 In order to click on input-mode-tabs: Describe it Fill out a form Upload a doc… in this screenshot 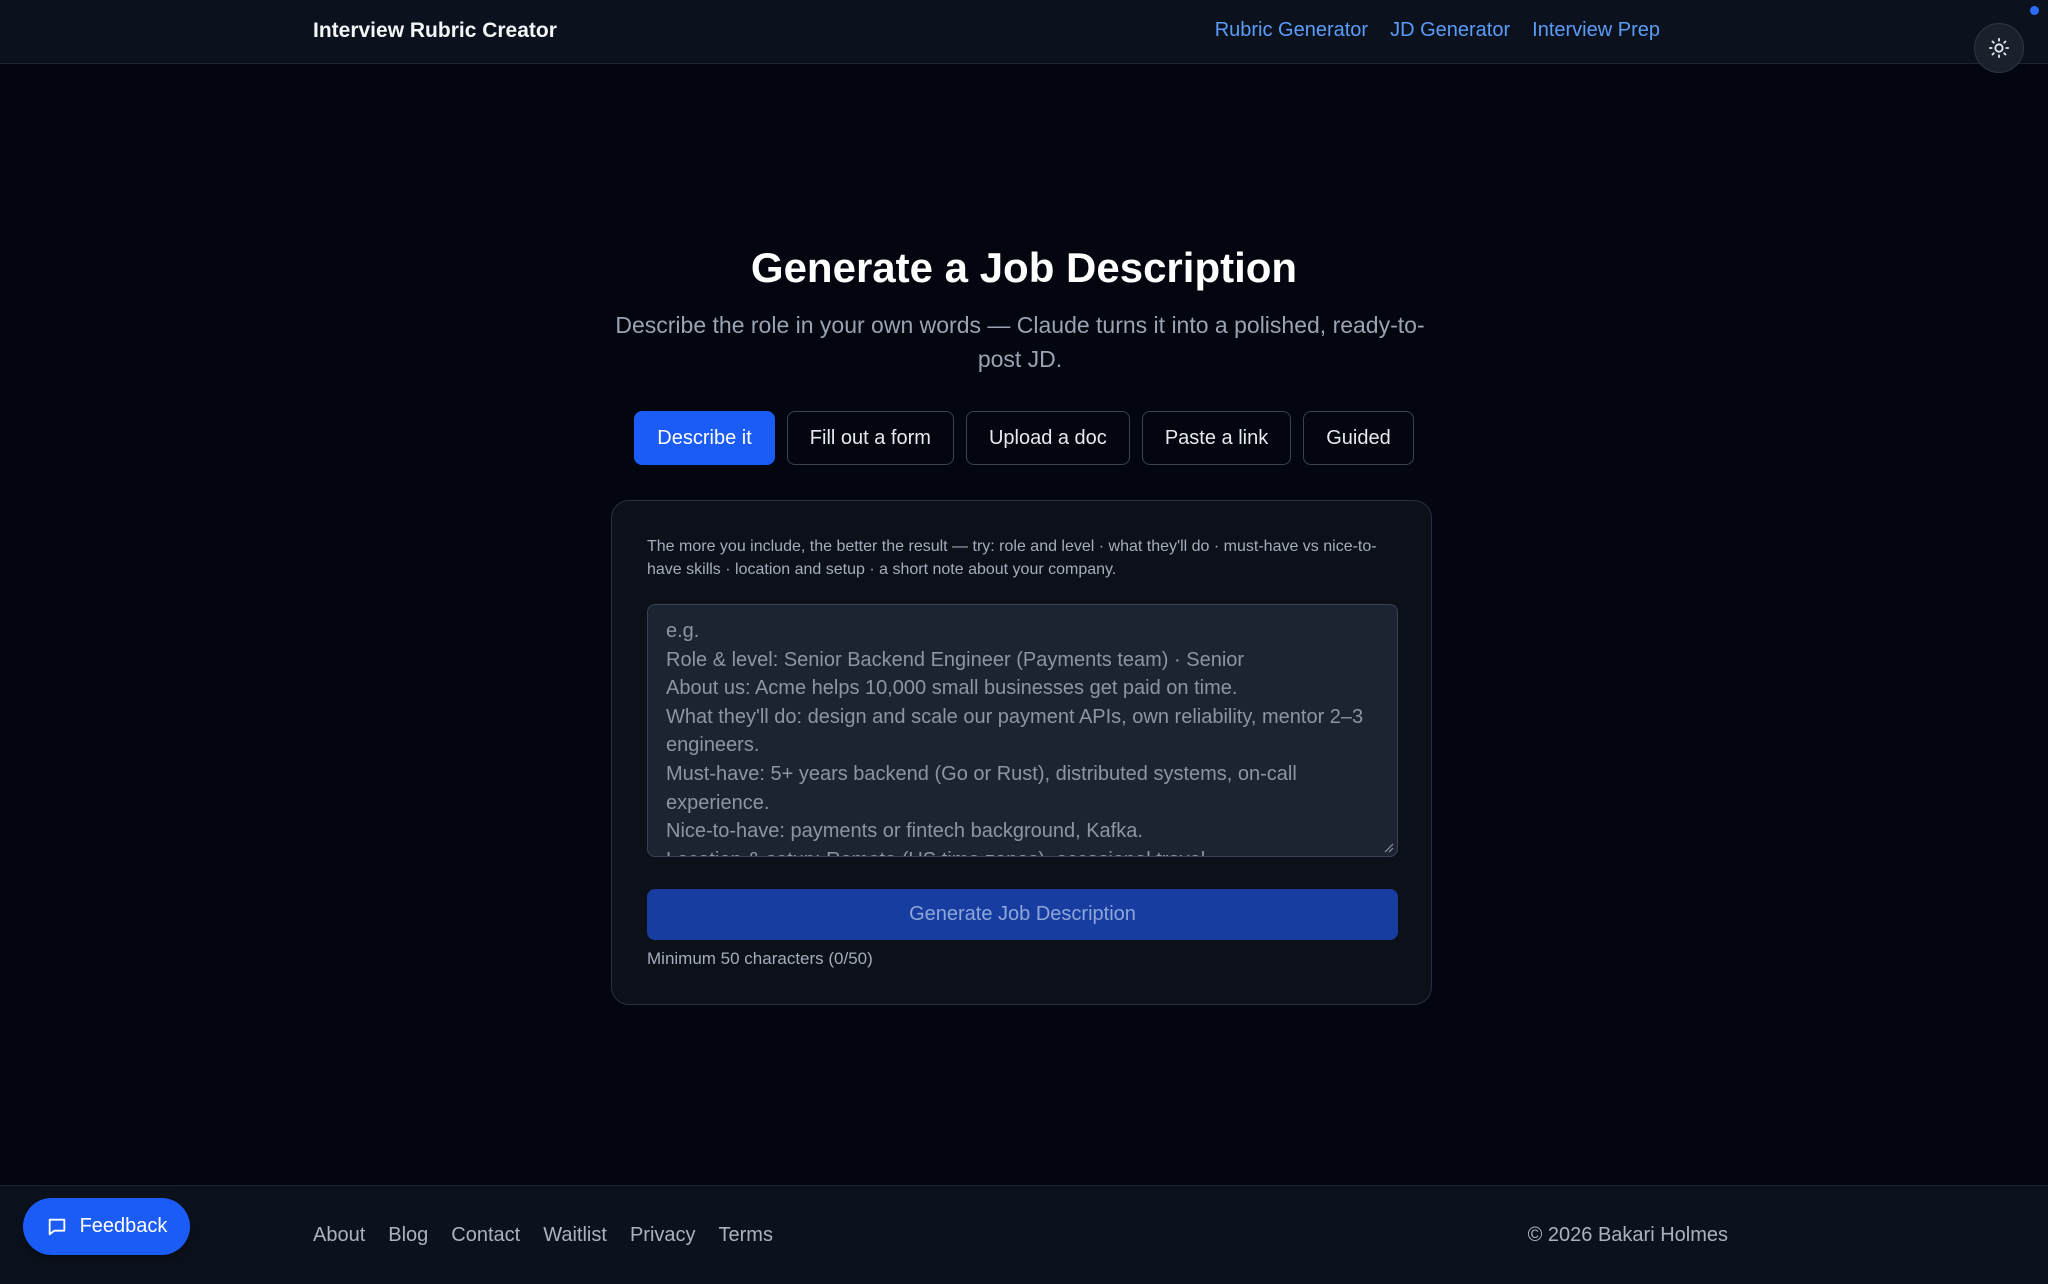, I will do `click(1024, 438)`.